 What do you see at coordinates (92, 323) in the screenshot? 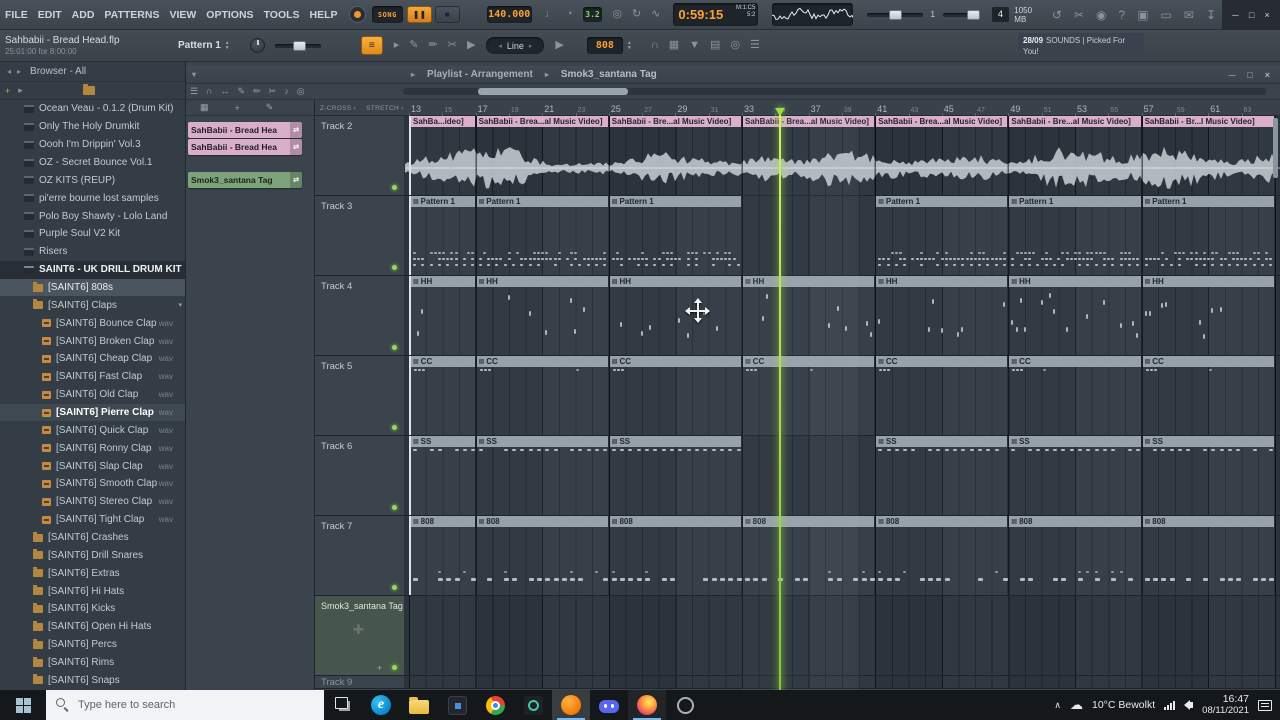
I see `browser-item: [SAINT6] Bounce Clap wav` at bounding box center [92, 323].